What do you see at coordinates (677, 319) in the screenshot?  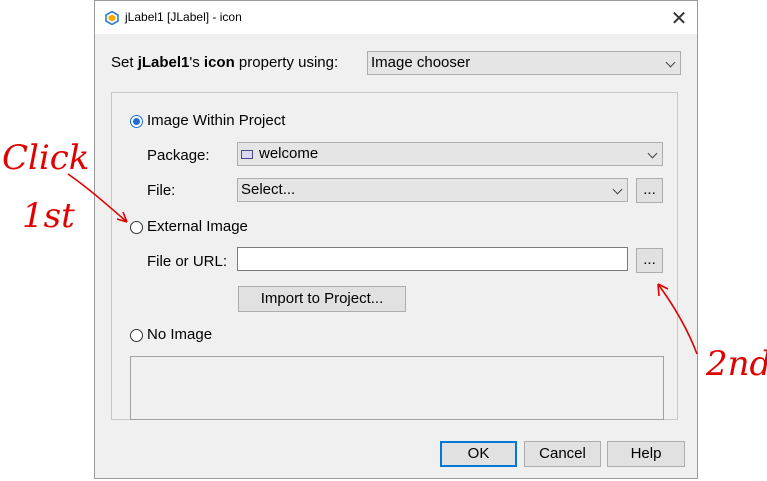 I see `arrow-to-browse-button` at bounding box center [677, 319].